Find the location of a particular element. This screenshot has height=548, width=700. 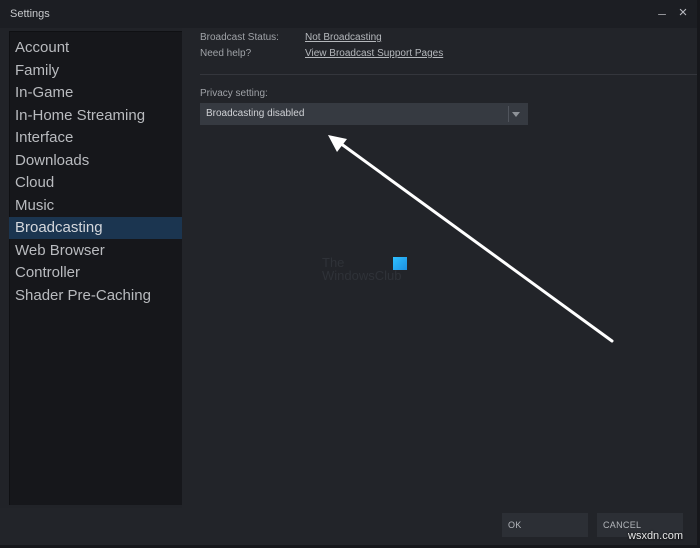

broadcast-status-label: Broadcast Status: is located at coordinates (239, 37).